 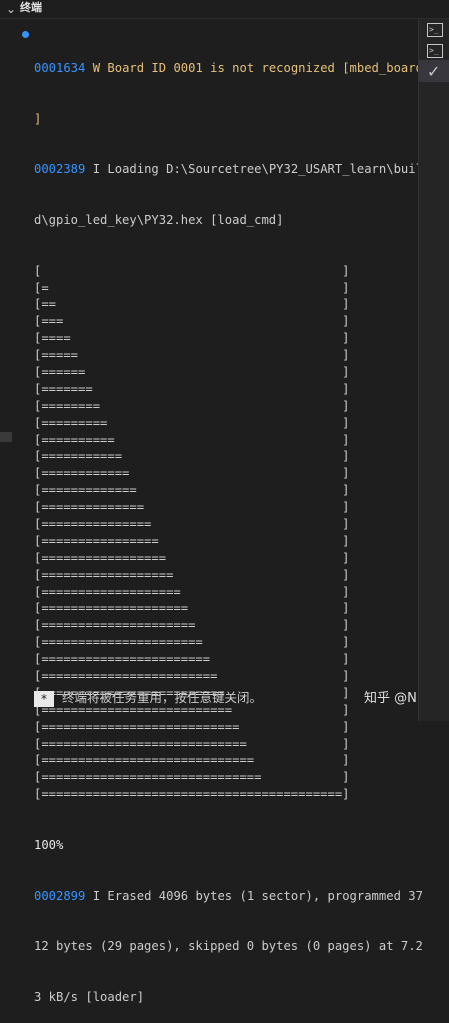 I want to click on progress-bar-line: [====================== ], so click(x=192, y=642).